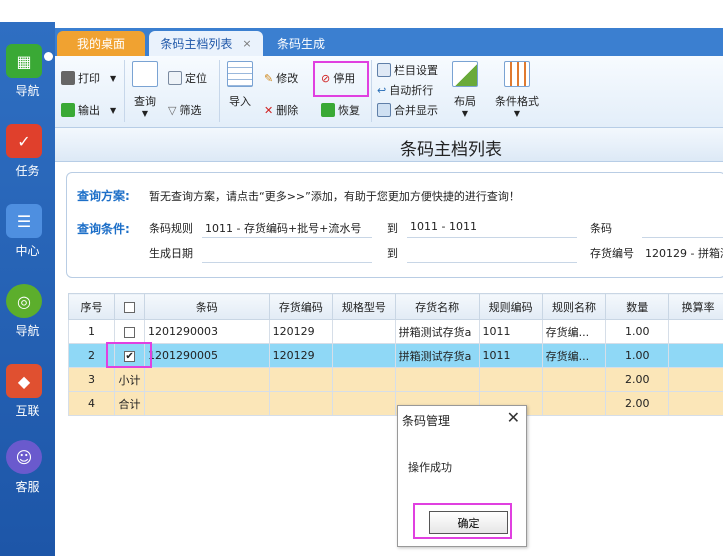 The width and height of the screenshot is (723, 556). I want to click on divider, so click(371, 91).